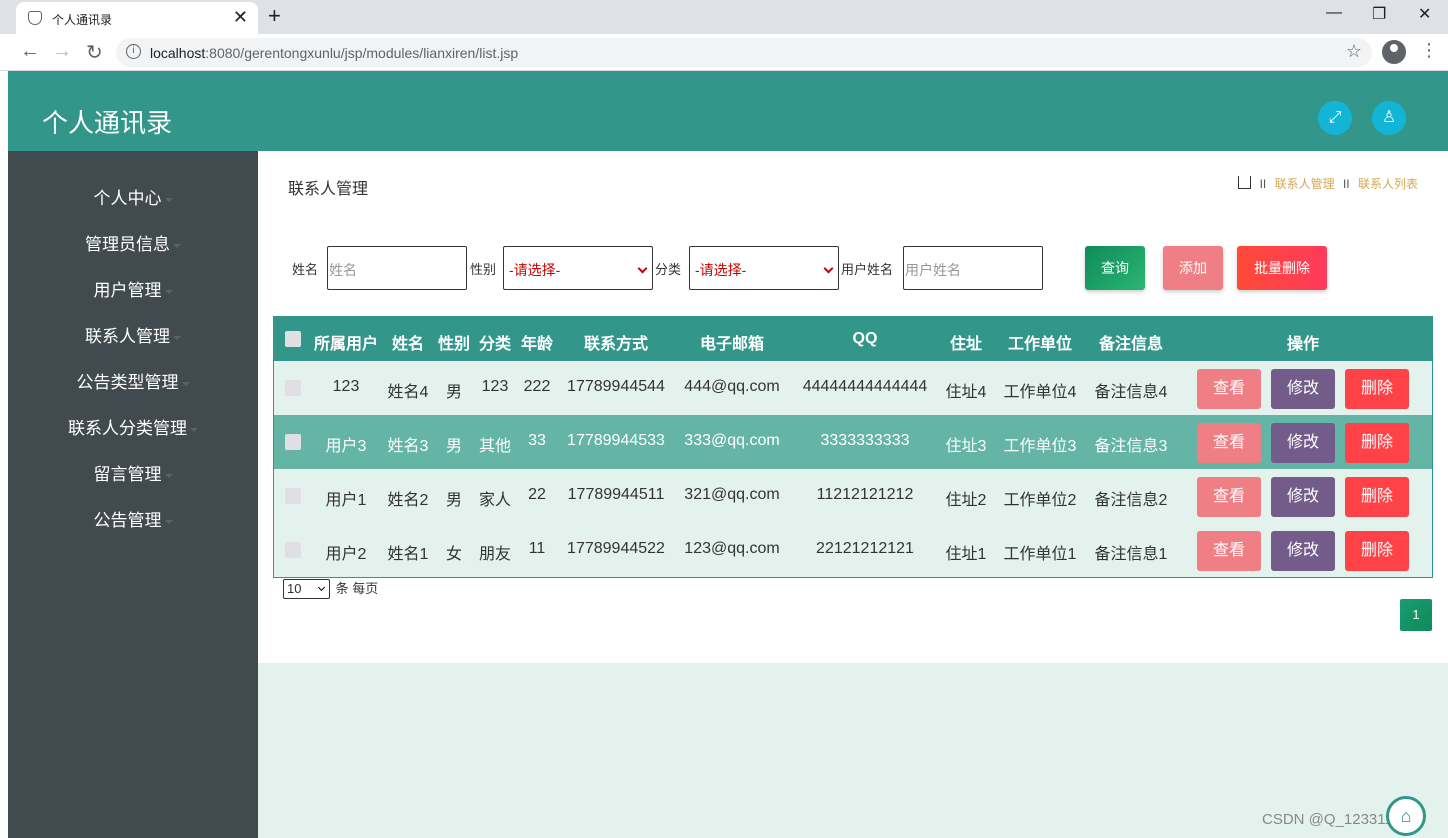 This screenshot has height=838, width=1448. What do you see at coordinates (1302, 344) in the screenshot?
I see `column-header: 操作` at bounding box center [1302, 344].